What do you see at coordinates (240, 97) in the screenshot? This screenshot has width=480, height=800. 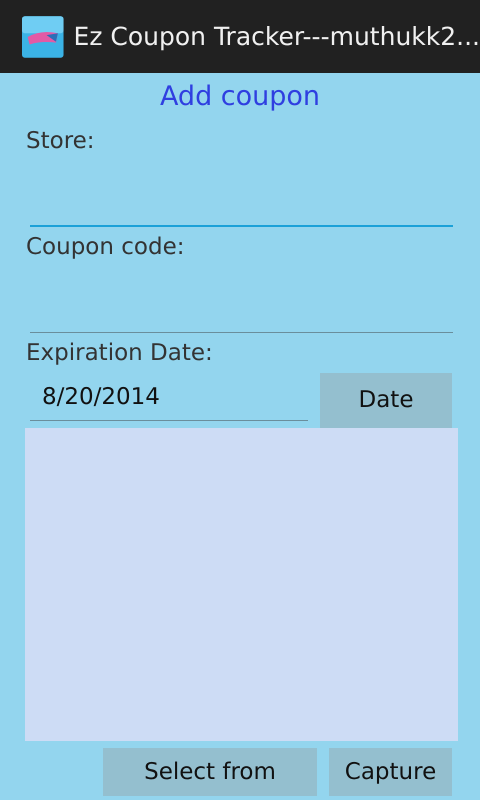 I see `heading: Add coupon` at bounding box center [240, 97].